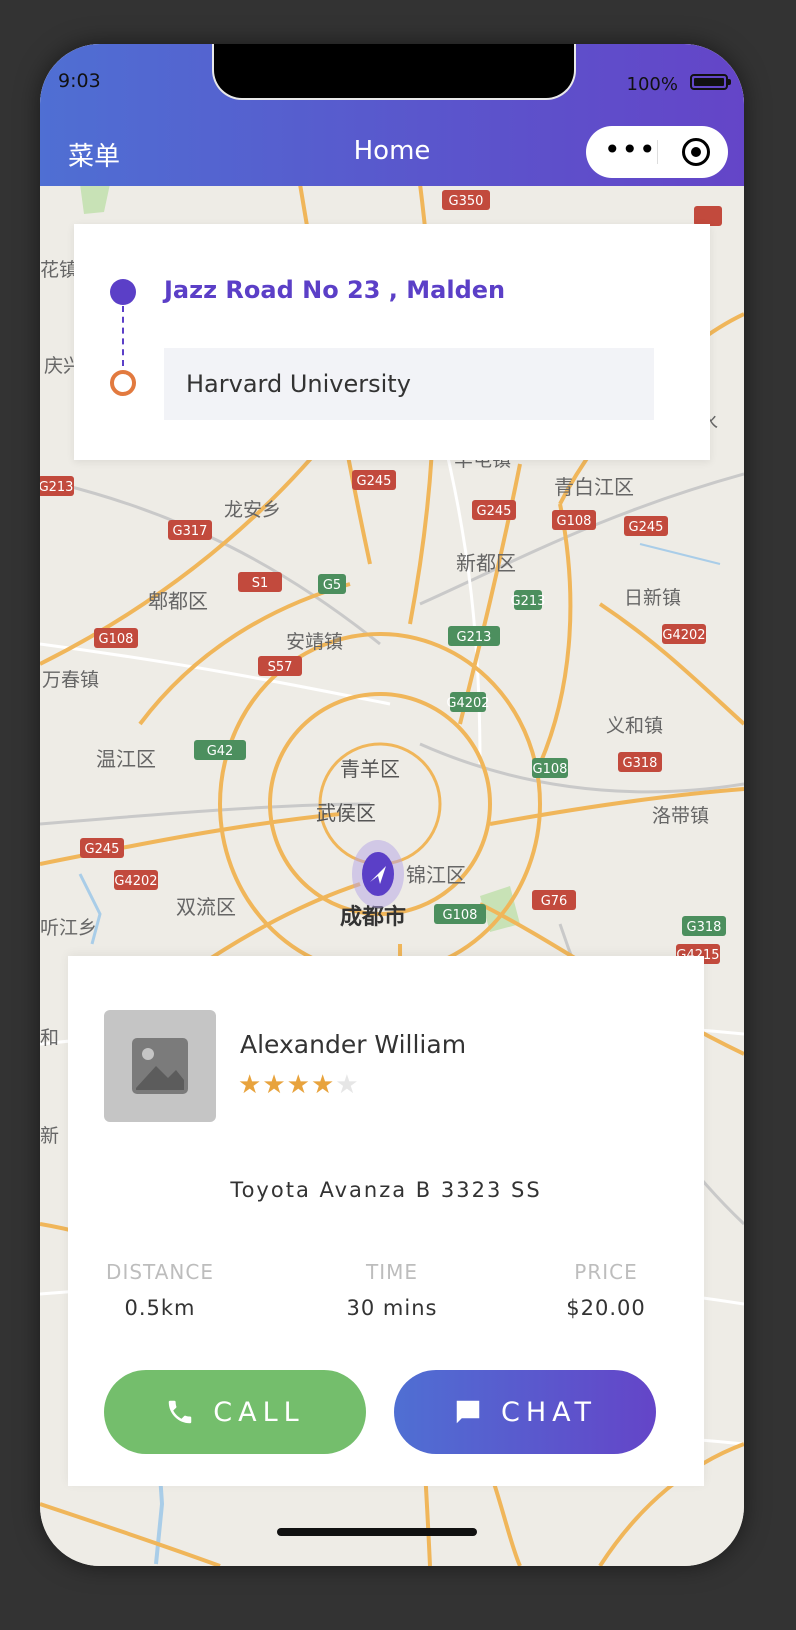  I want to click on highway-shield: G317, so click(190, 530).